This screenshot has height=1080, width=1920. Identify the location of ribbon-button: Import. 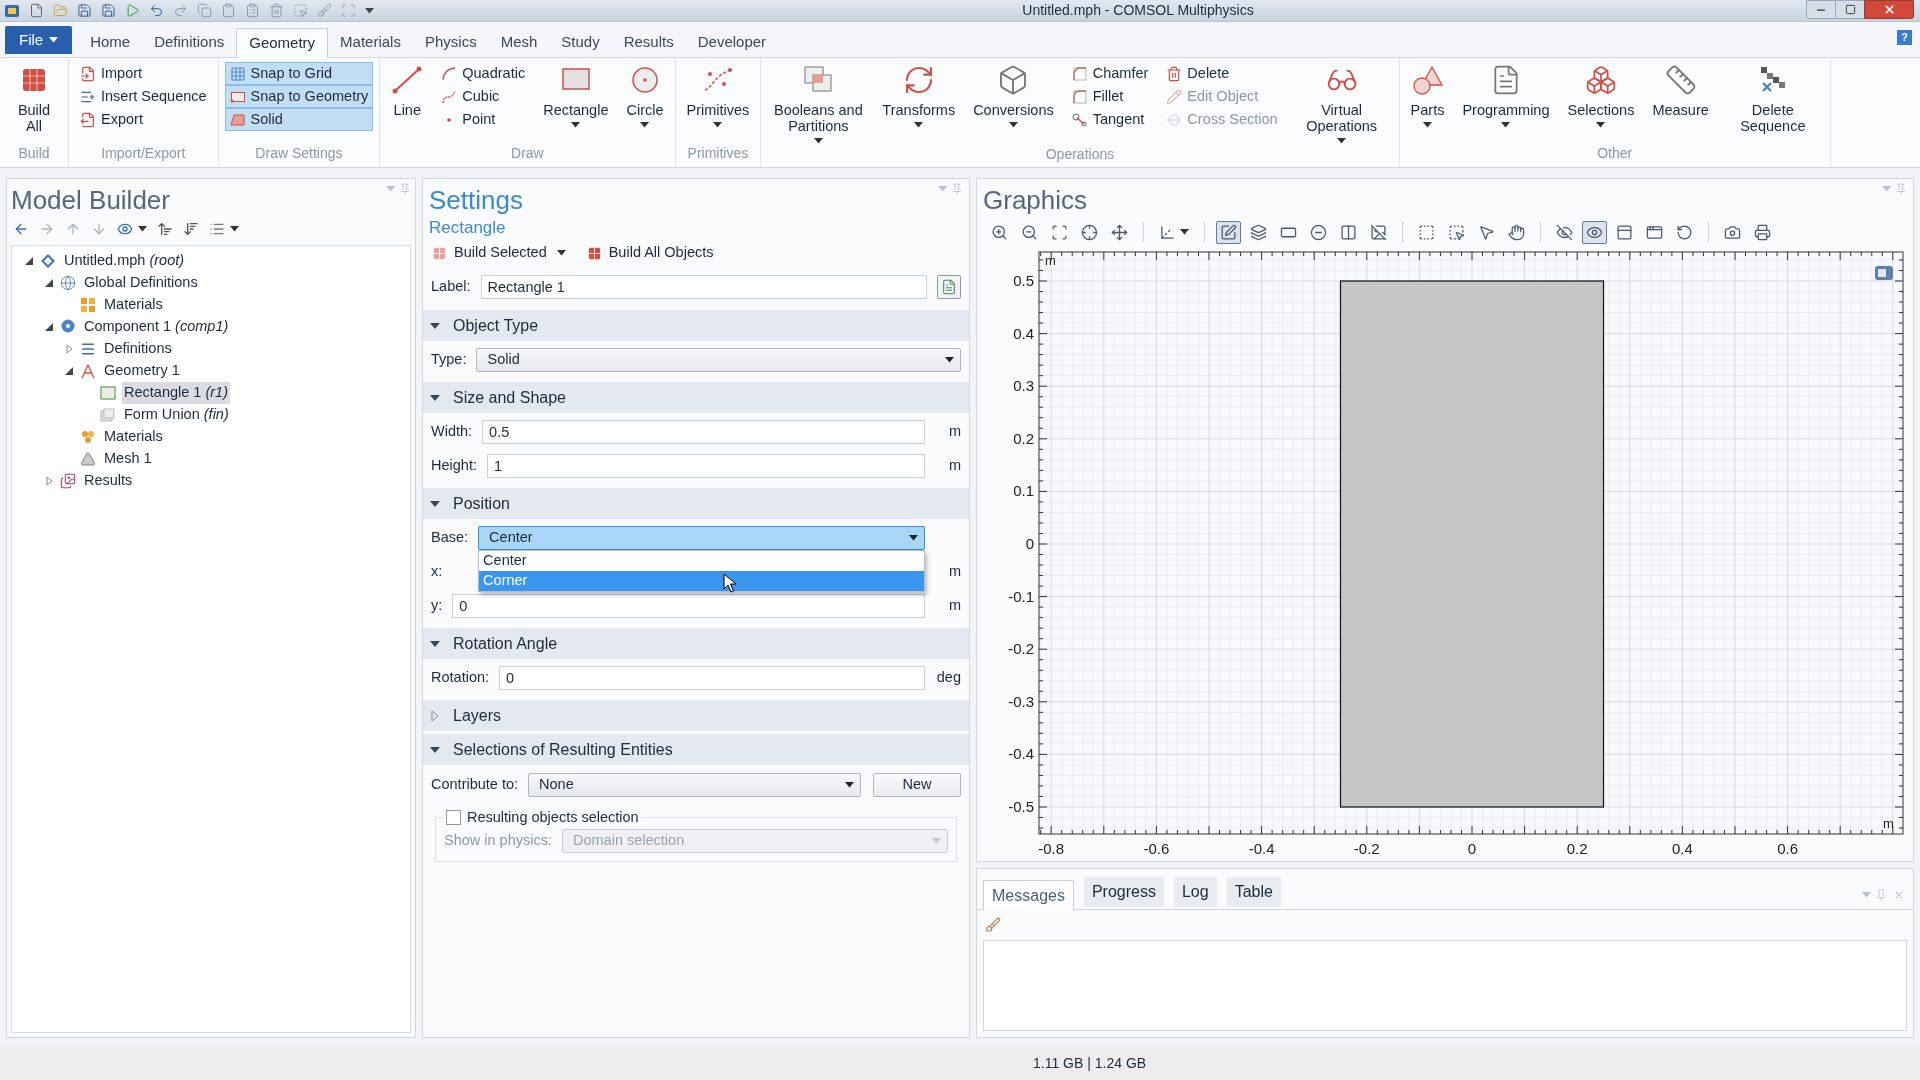
(143, 73).